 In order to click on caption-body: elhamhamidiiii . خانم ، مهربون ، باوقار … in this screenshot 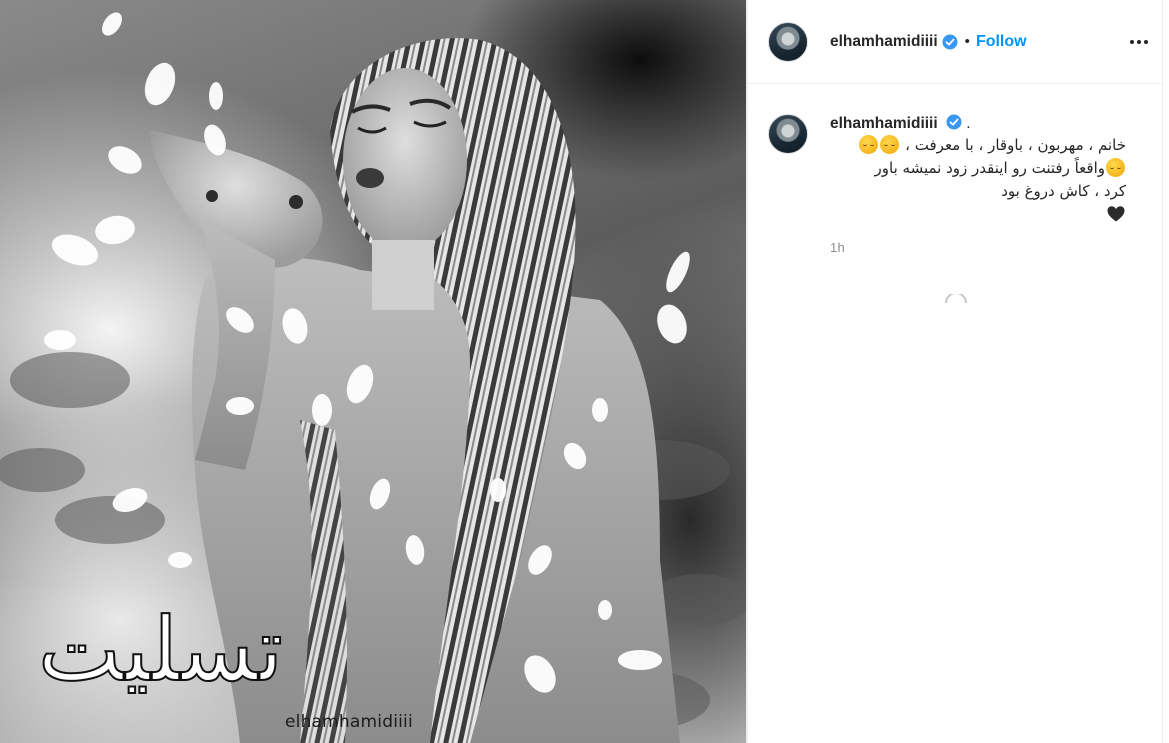, I will do `click(980, 184)`.